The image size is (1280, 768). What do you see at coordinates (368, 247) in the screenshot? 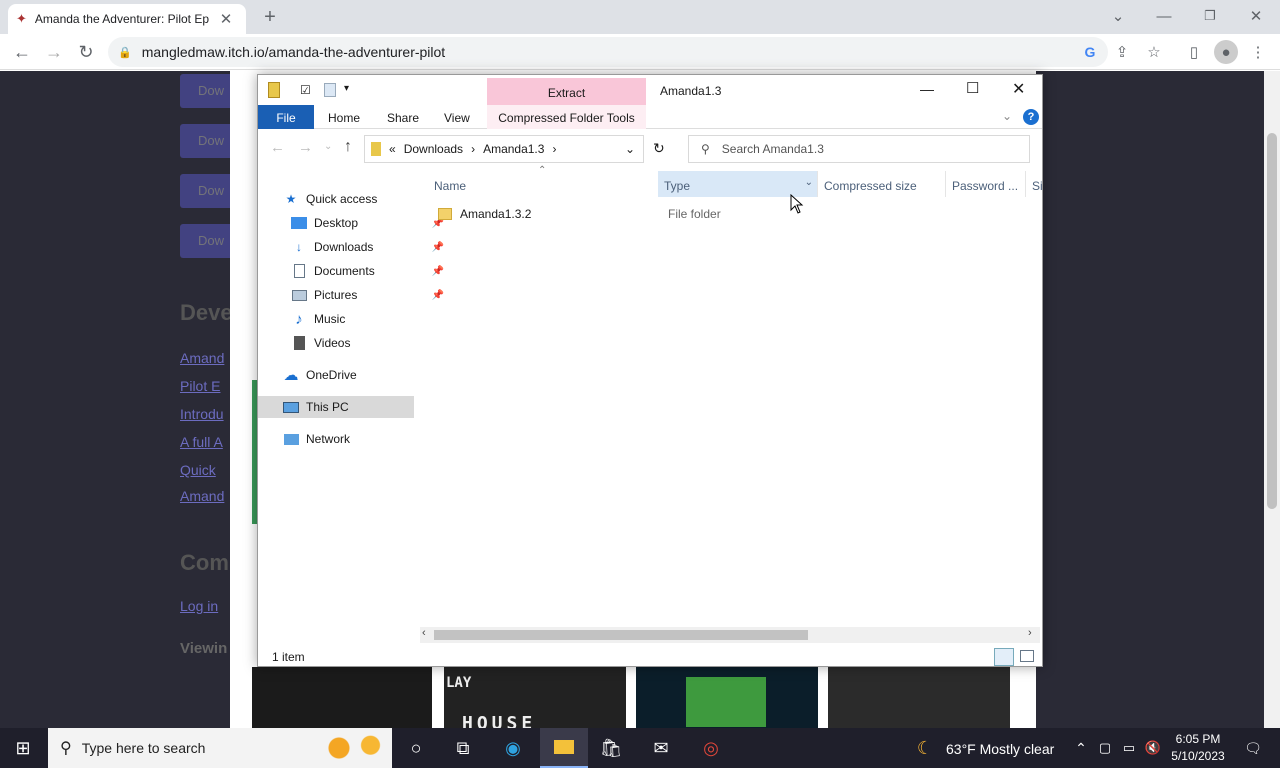
I see `nav-downloads: ↓ Downloads 📌` at bounding box center [368, 247].